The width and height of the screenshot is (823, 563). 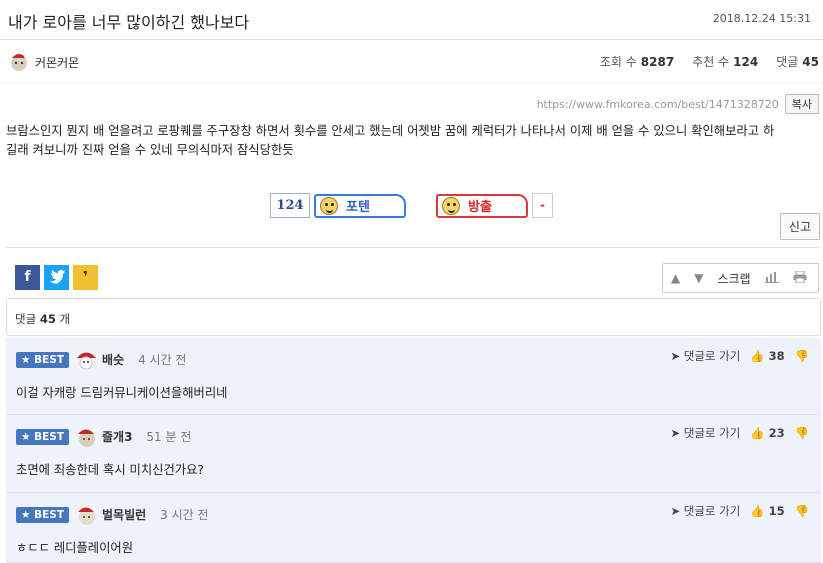 I want to click on post-title: 내가 로아를 너무 많이하긴 했나보다, so click(x=129, y=22).